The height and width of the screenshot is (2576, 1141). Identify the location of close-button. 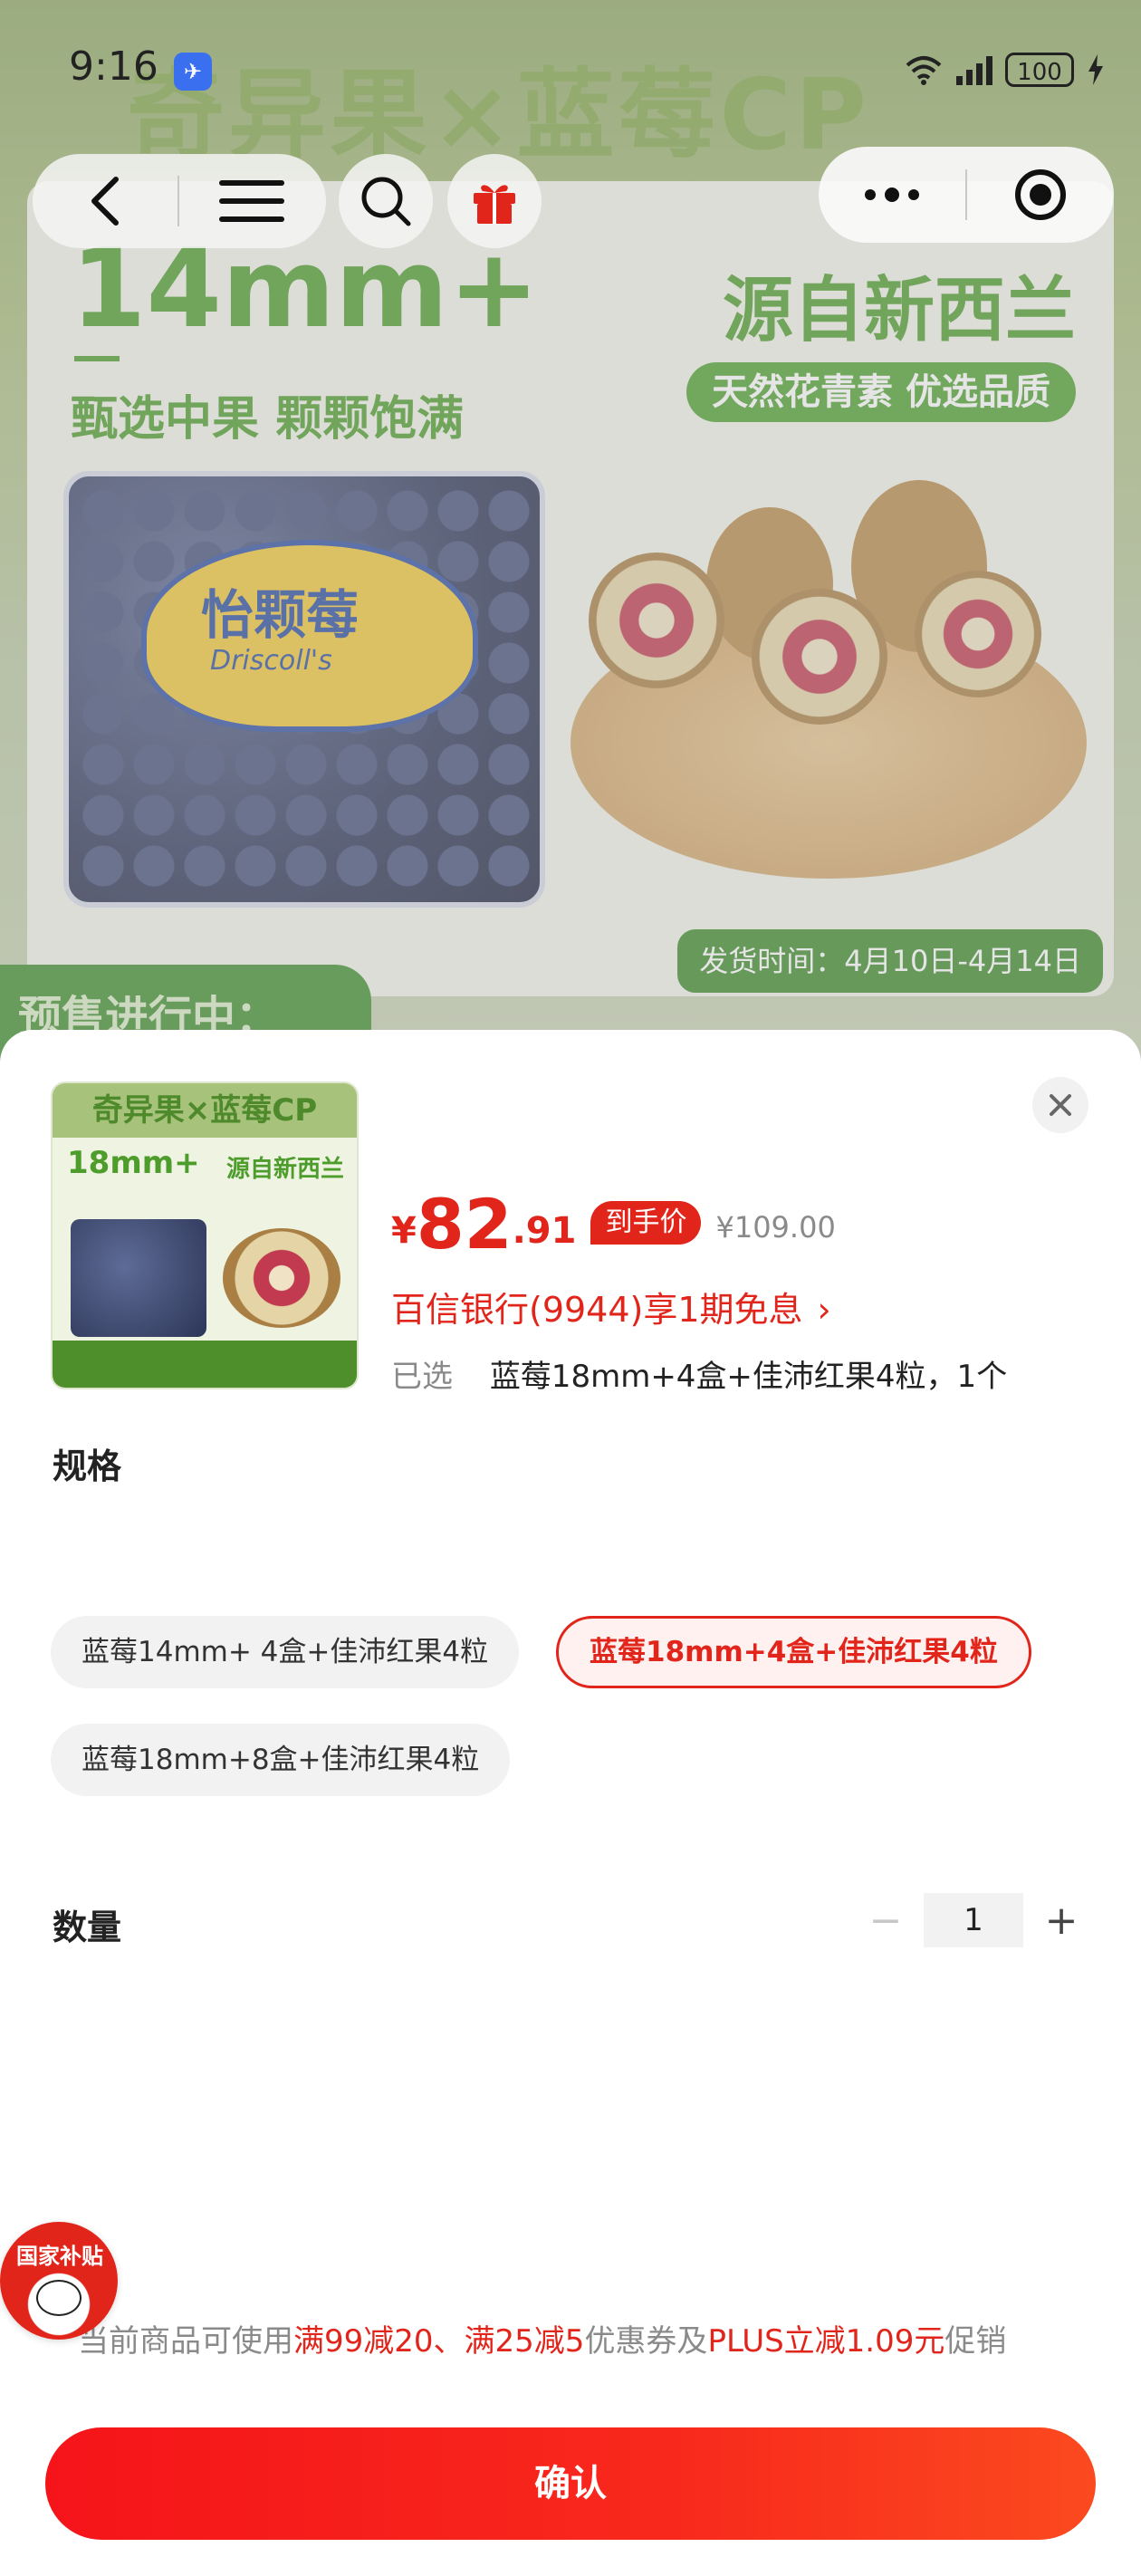
(1060, 1105).